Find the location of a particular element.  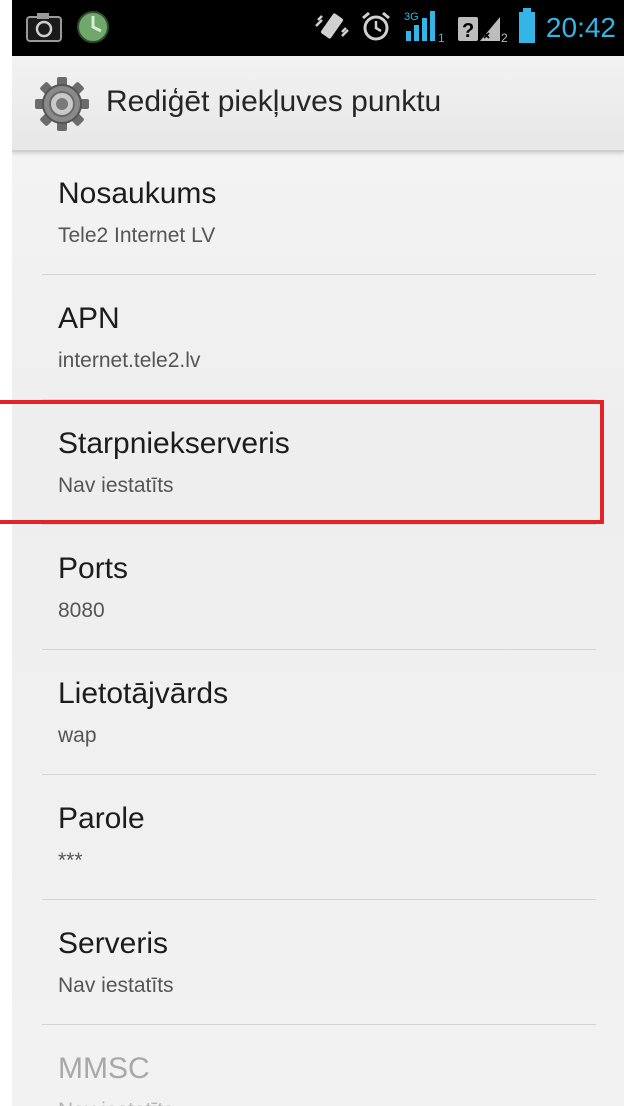

clock: 20:42 is located at coordinates (580, 27).